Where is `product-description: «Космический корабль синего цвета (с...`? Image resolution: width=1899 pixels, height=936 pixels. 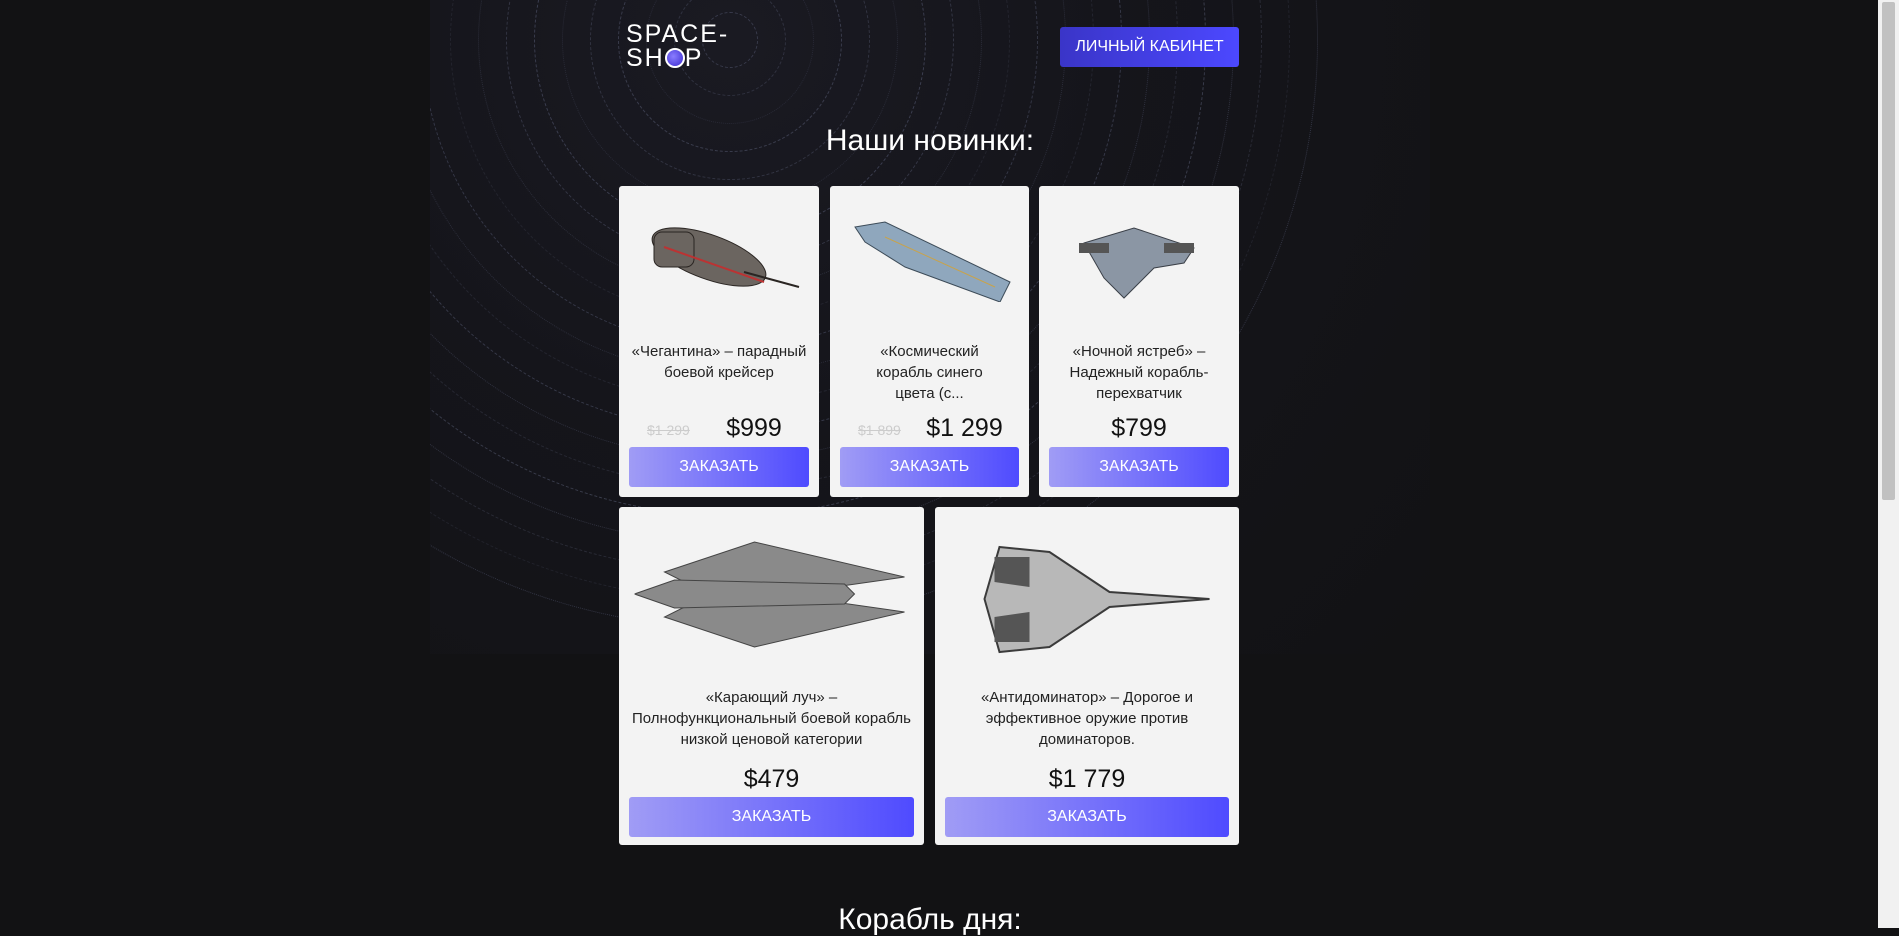
product-description: «Космический корабль синего цвета (с... is located at coordinates (929, 372).